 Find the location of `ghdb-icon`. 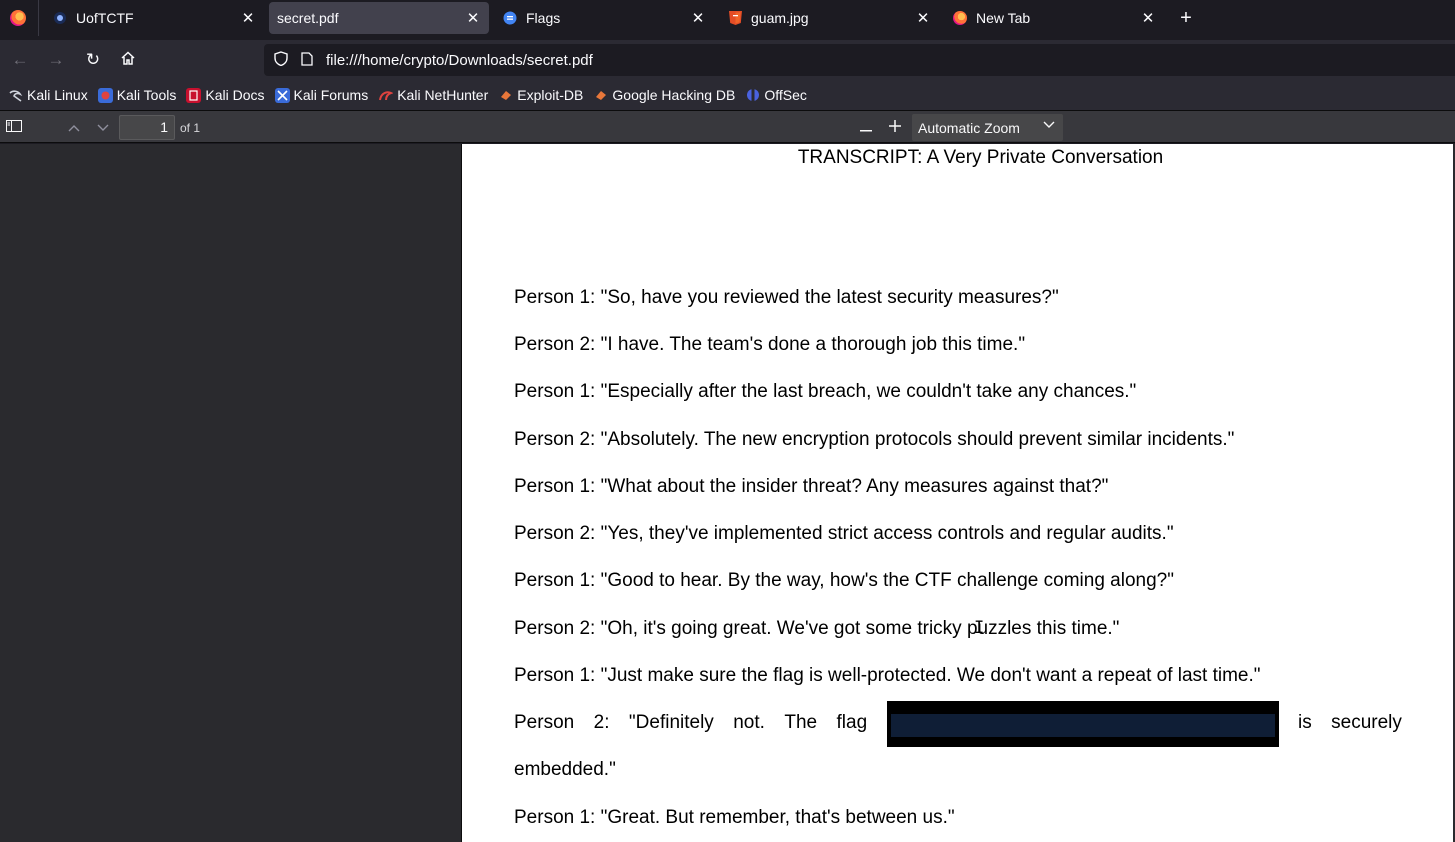

ghdb-icon is located at coordinates (600, 95).